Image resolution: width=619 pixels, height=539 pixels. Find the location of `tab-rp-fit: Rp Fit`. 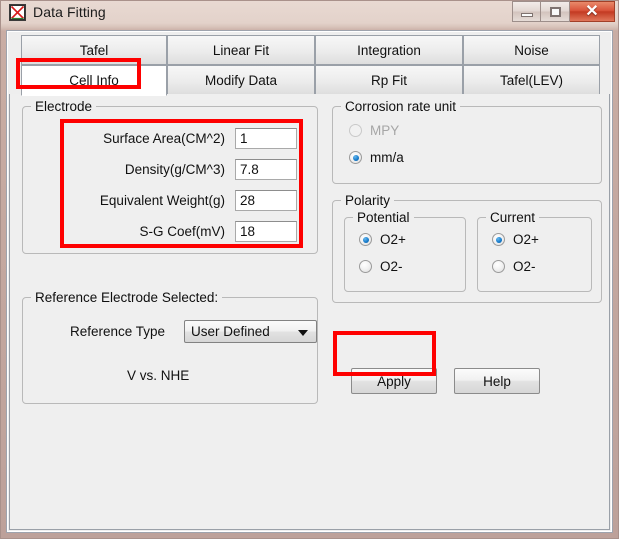

tab-rp-fit: Rp Fit is located at coordinates (389, 80).